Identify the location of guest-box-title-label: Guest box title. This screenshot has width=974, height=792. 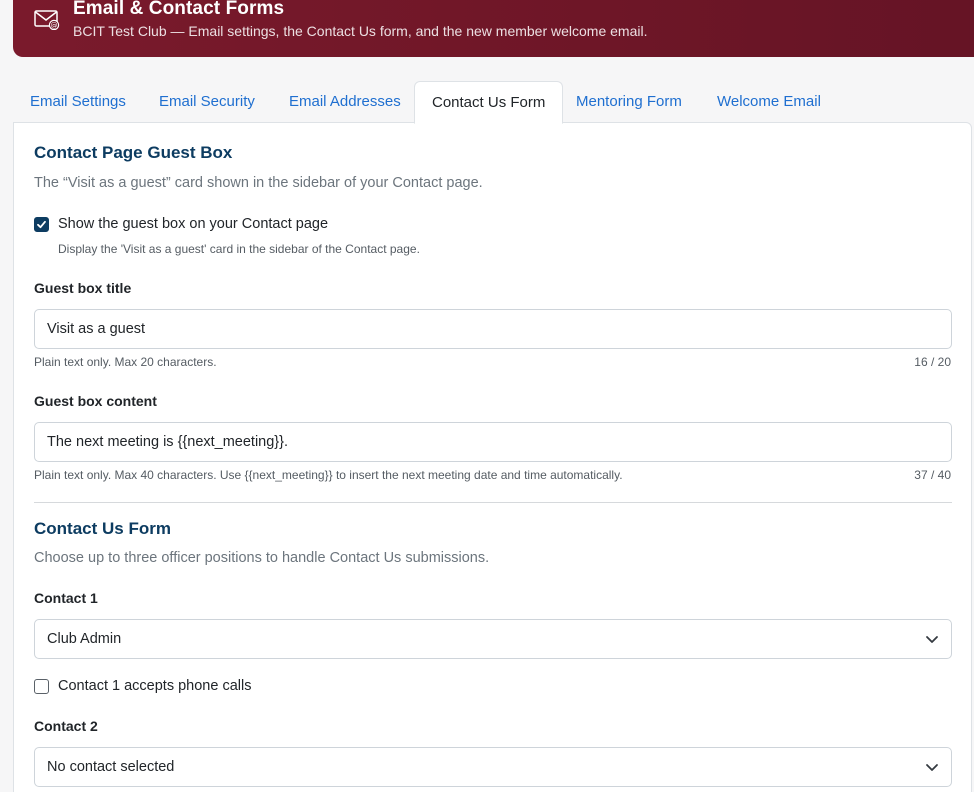
(83, 288).